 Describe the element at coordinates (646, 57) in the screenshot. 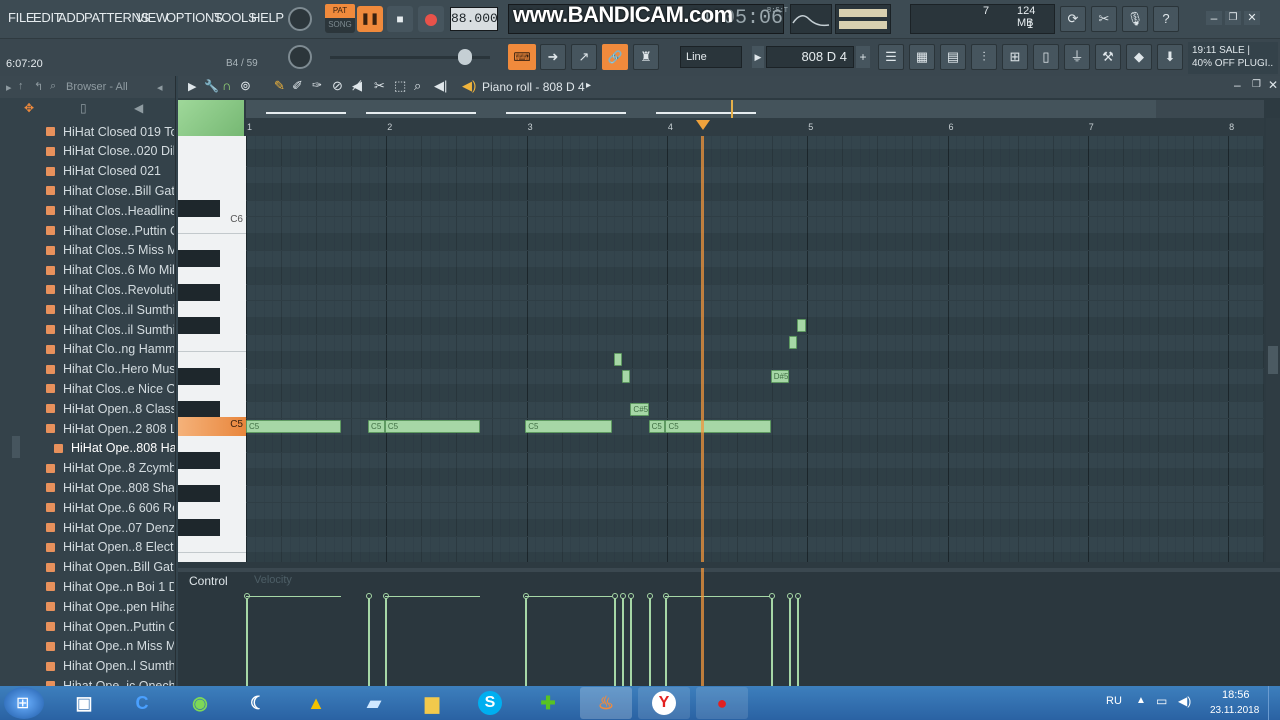

I see `stamp-button: ♜` at that location.